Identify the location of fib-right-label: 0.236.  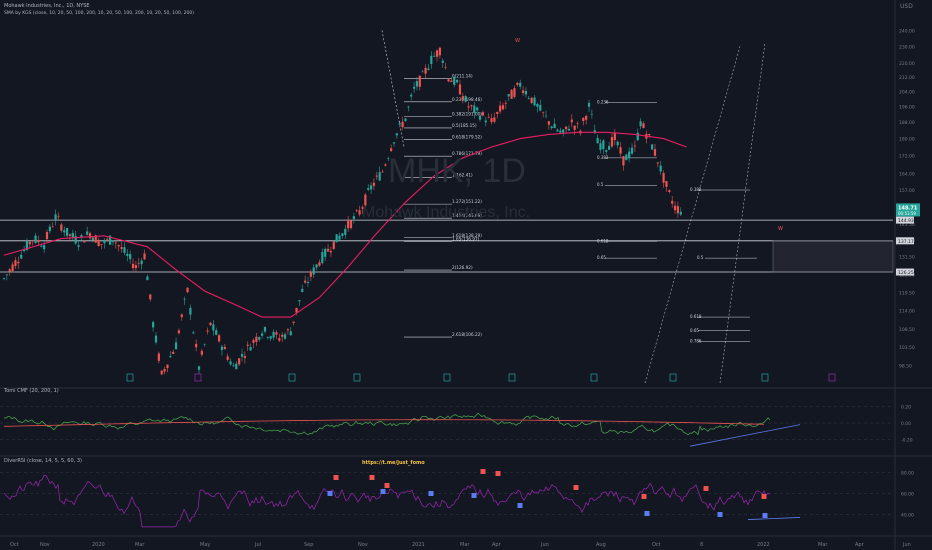
(603, 102).